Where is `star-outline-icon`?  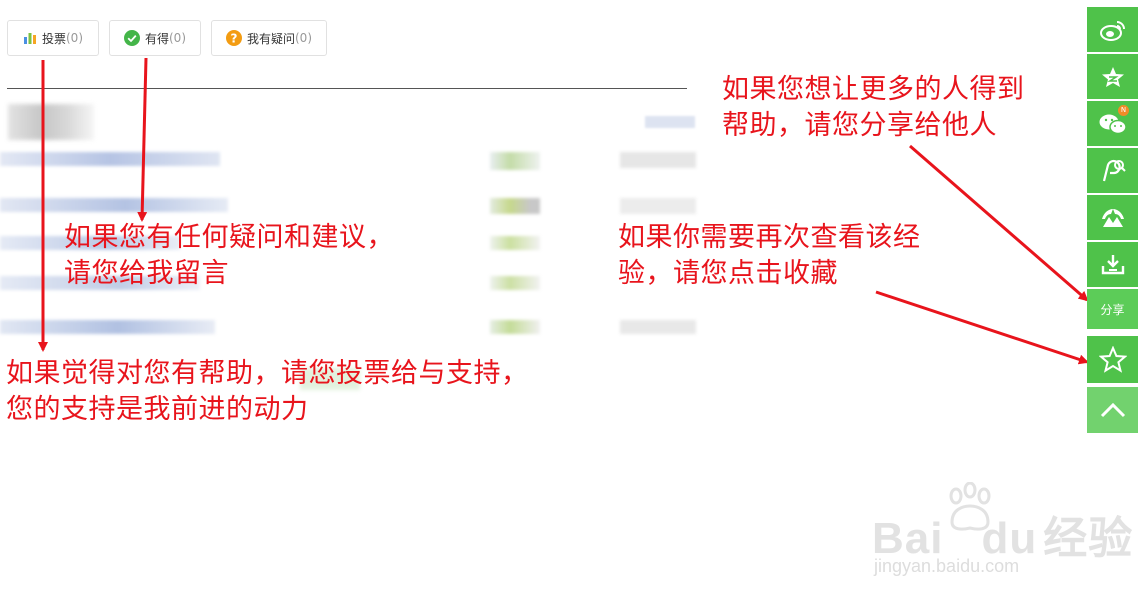
star-outline-icon is located at coordinates (1112, 359).